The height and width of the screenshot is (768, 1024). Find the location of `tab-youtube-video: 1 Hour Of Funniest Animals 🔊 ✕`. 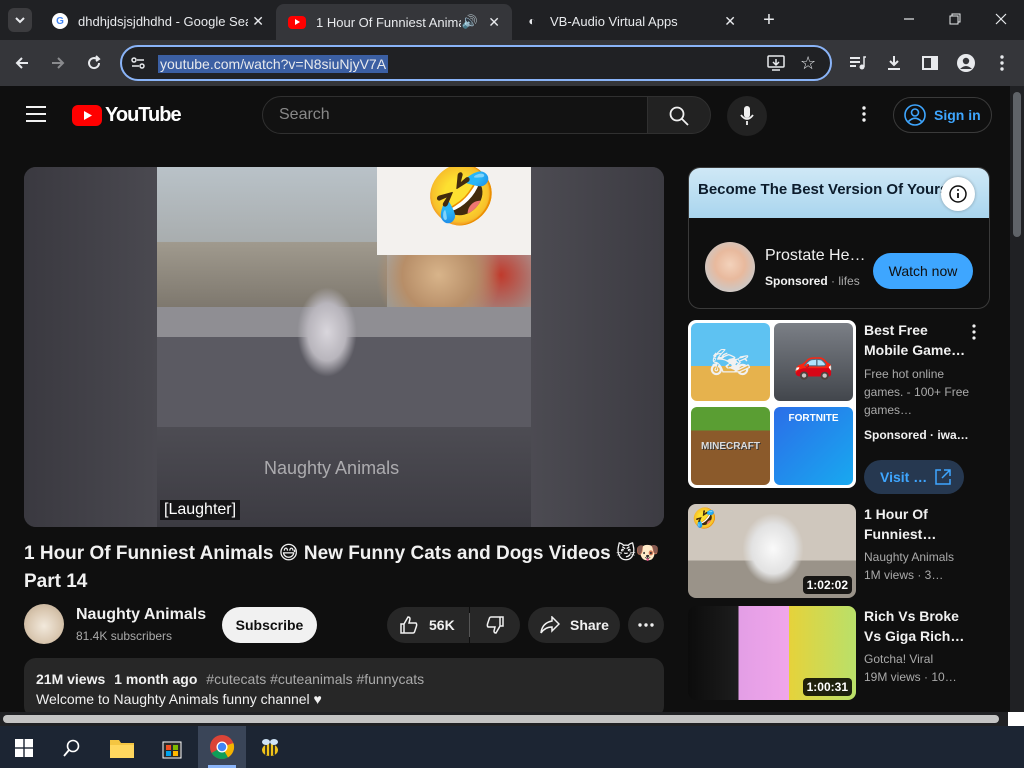

tab-youtube-video: 1 Hour Of Funniest Animals 🔊 ✕ is located at coordinates (394, 22).